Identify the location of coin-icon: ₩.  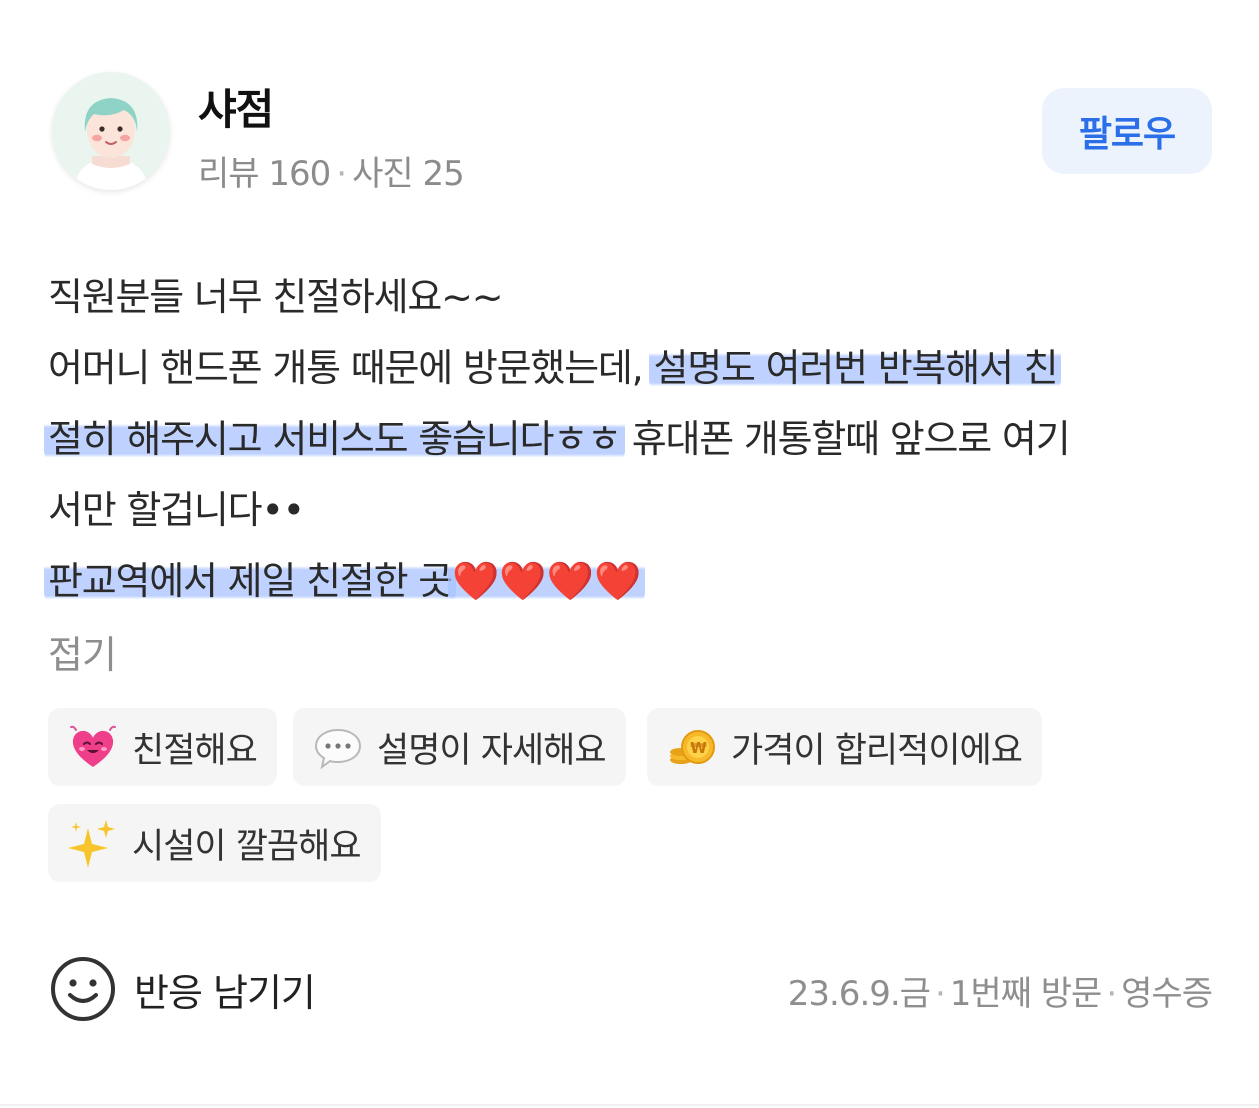
(692, 747).